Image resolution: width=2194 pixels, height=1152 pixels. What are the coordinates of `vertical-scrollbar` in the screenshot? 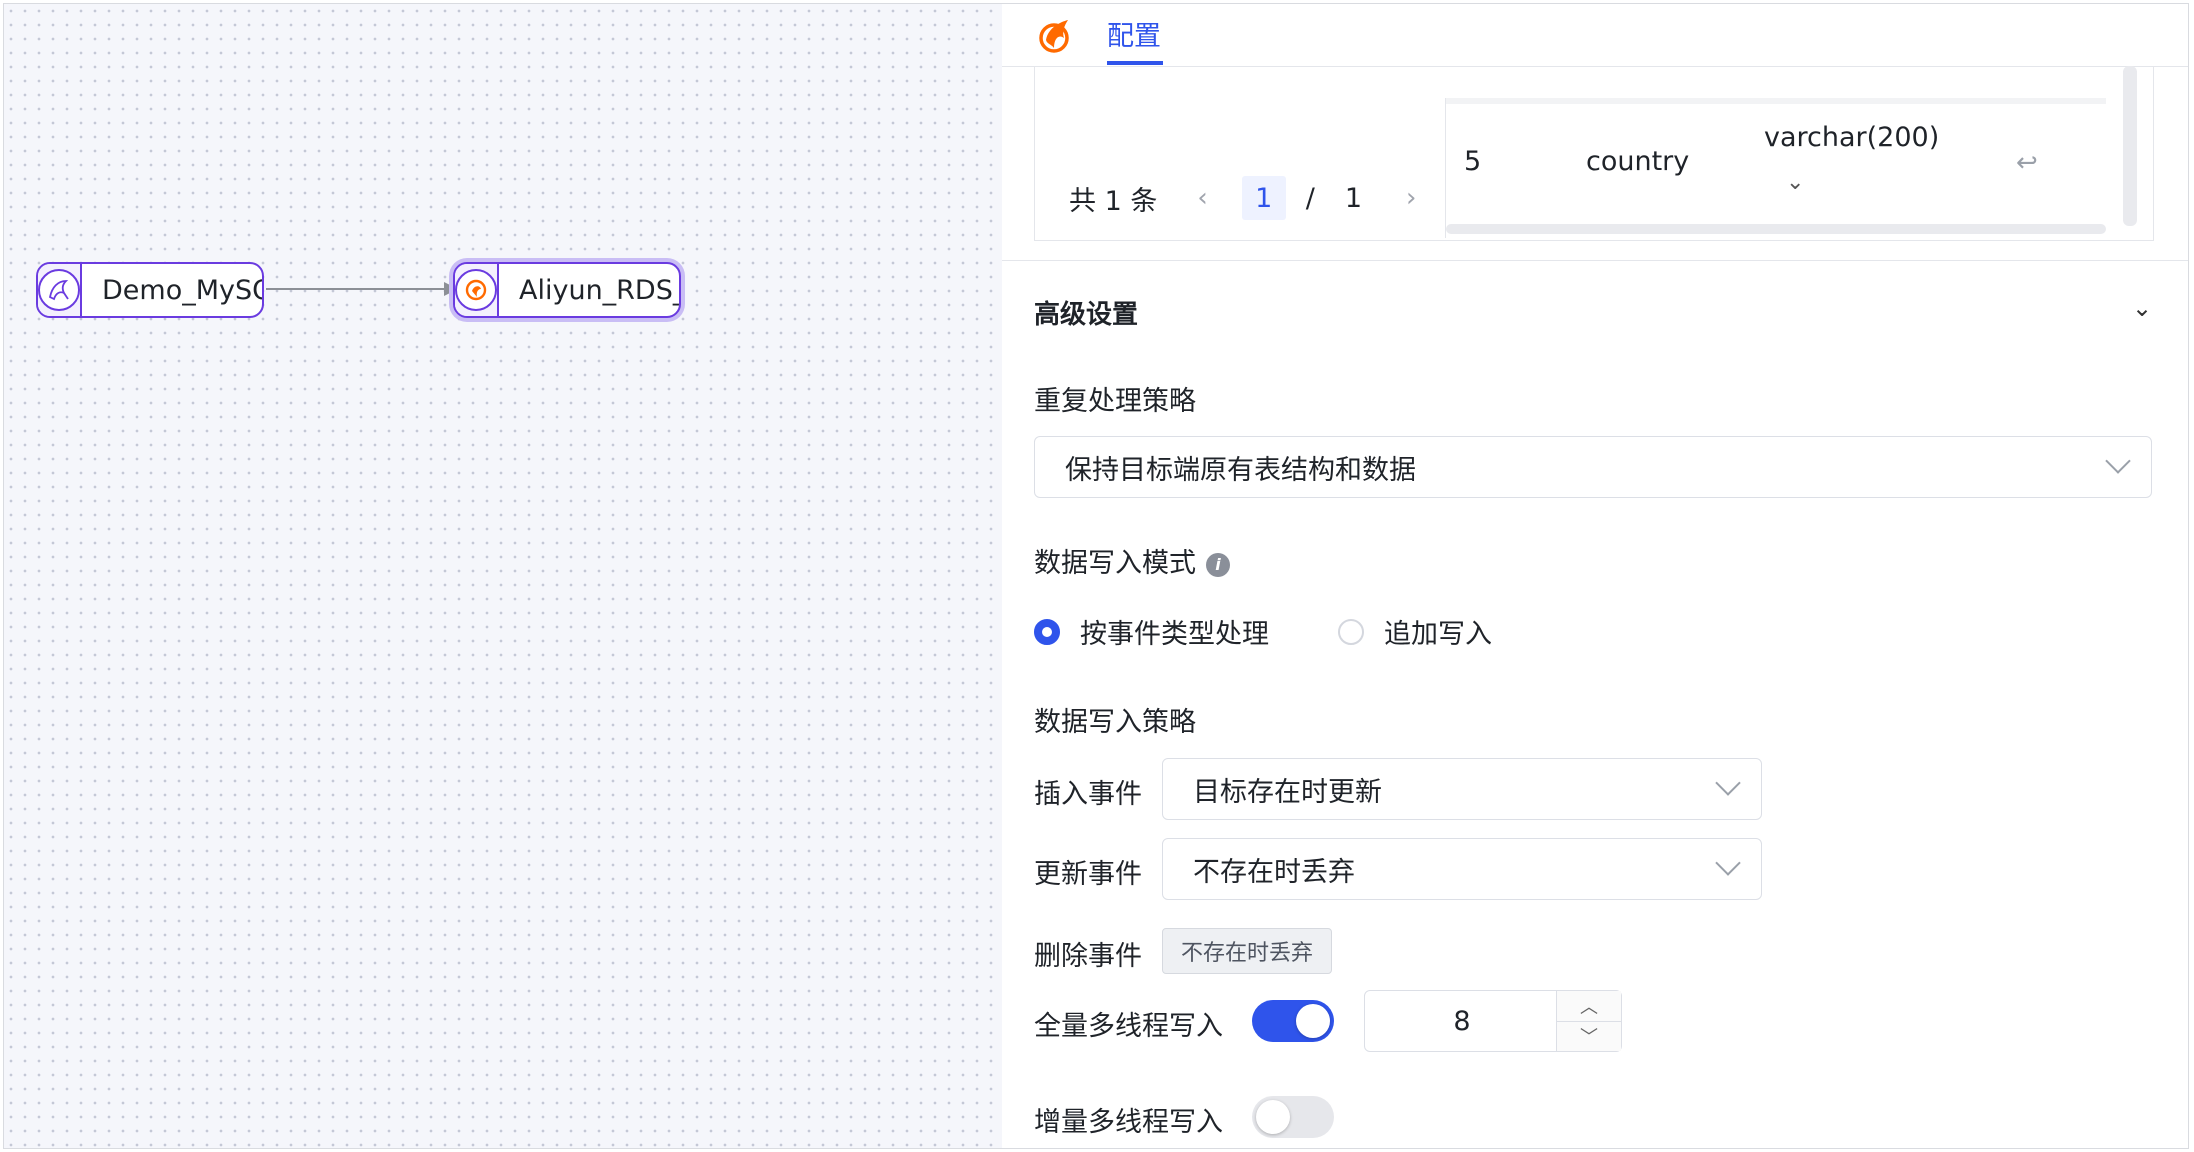 It's located at (2130, 146).